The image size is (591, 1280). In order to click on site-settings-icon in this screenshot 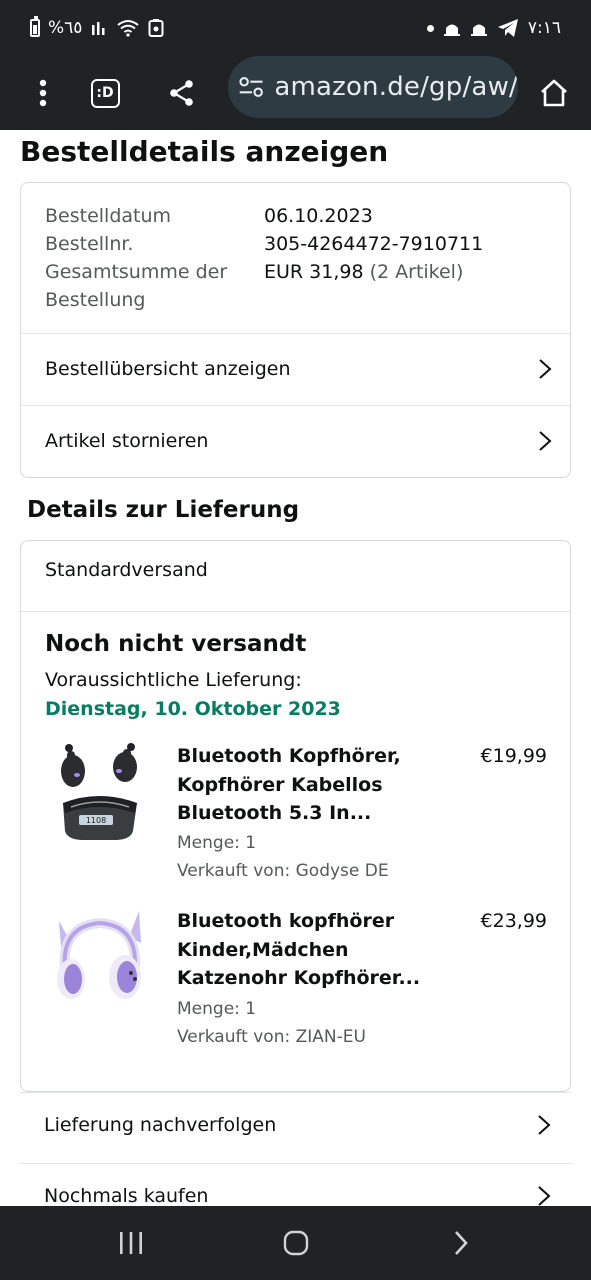, I will do `click(251, 87)`.